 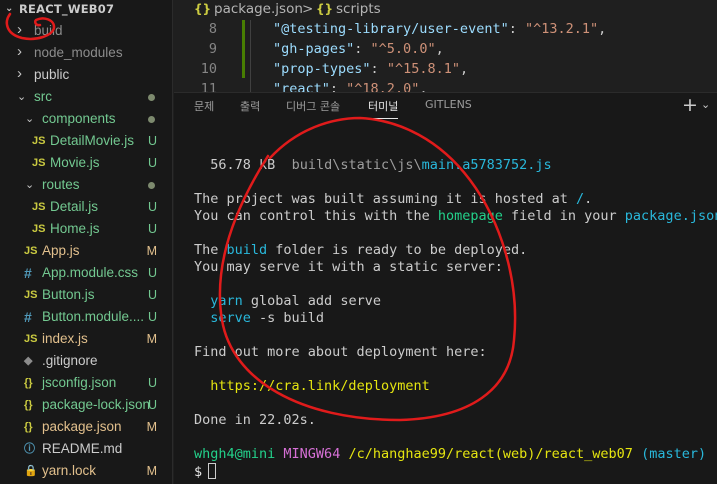 What do you see at coordinates (325, 9) in the screenshot?
I see `object-icon: {}` at bounding box center [325, 9].